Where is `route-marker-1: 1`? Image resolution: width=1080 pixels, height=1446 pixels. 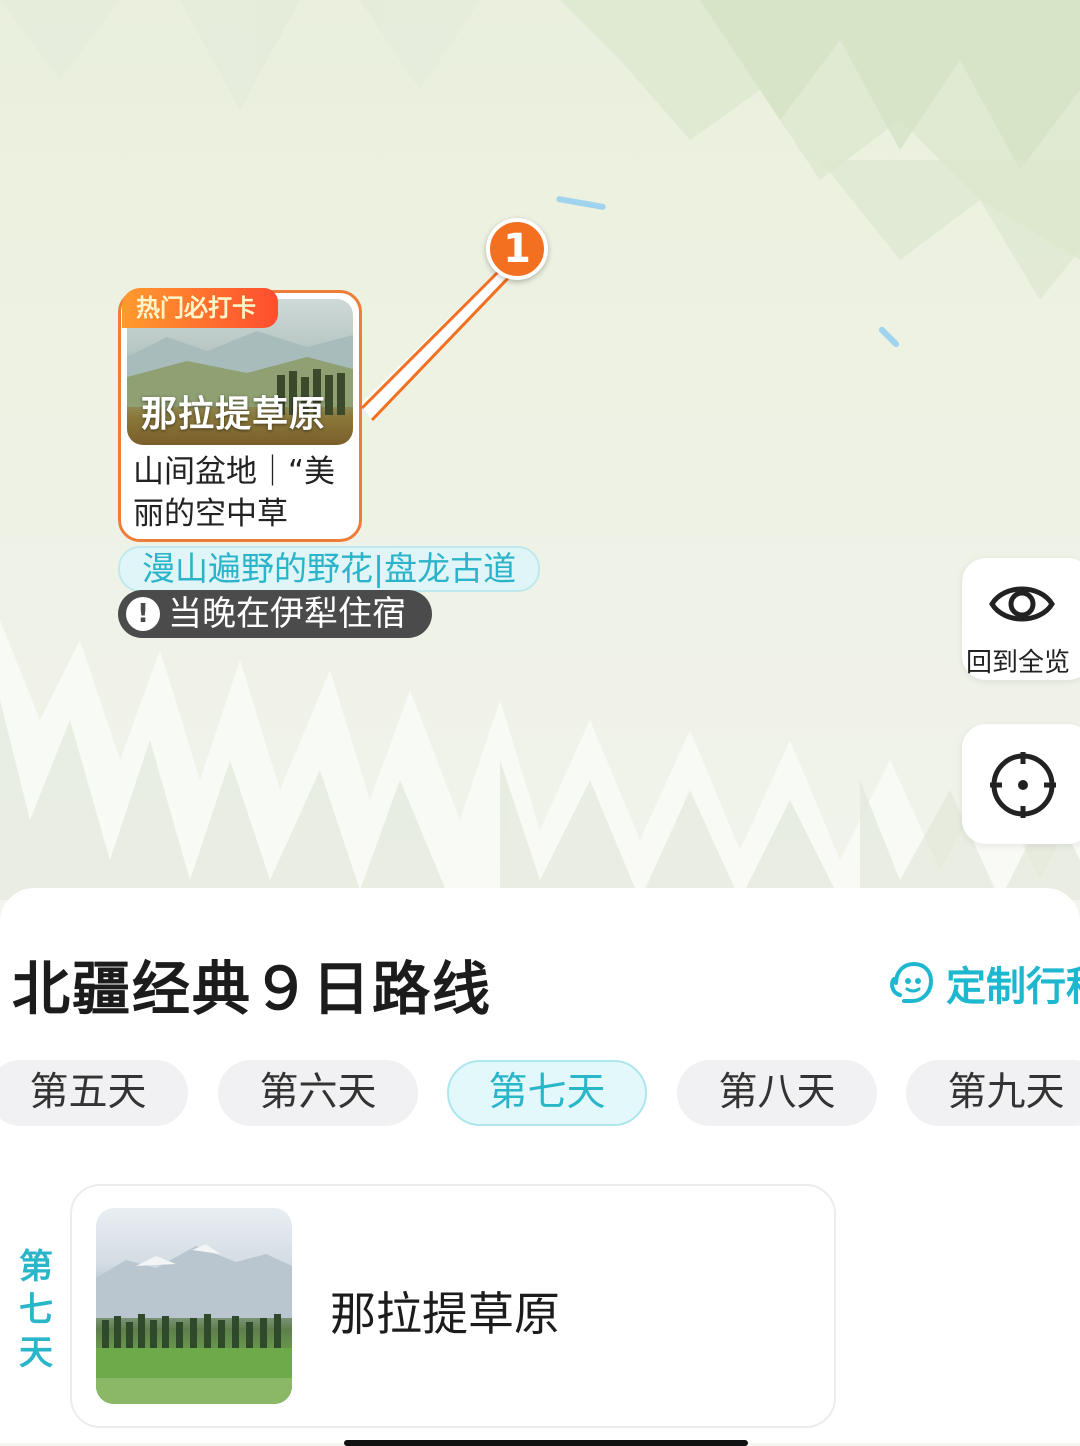
route-marker-1: 1 is located at coordinates (517, 249).